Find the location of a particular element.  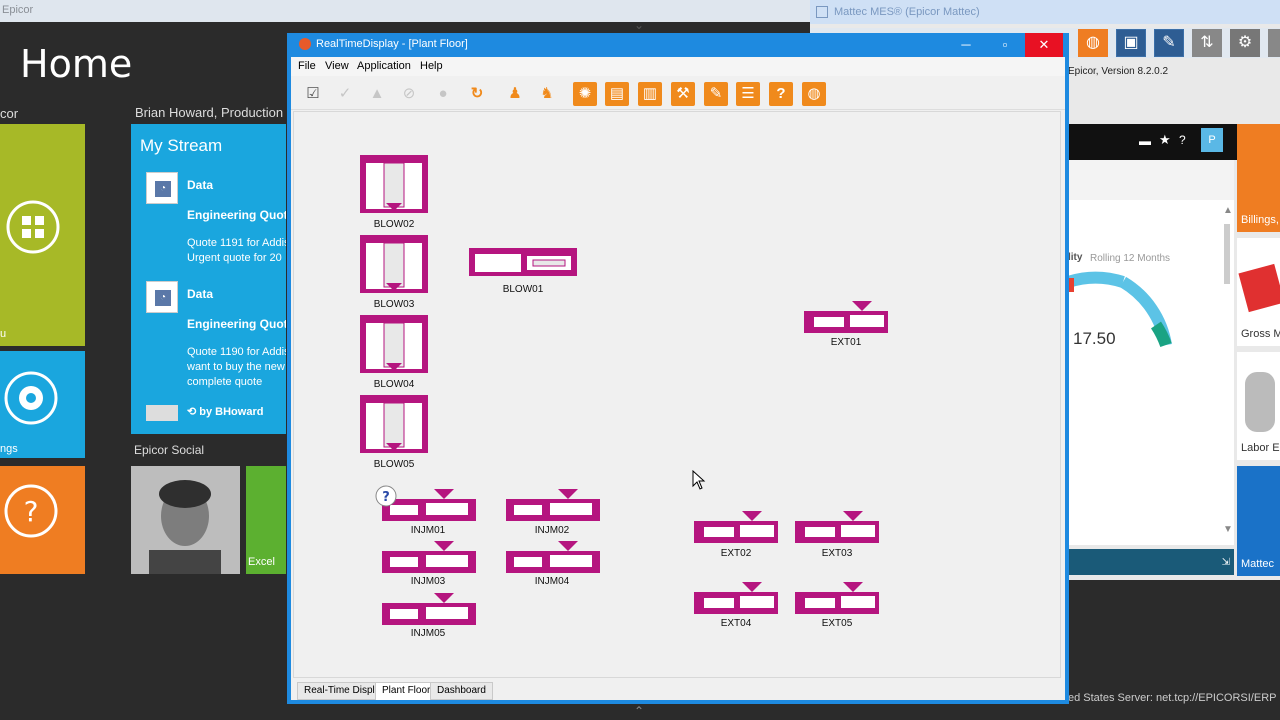

tile-label: Labor E is located at coordinates (1260, 448).